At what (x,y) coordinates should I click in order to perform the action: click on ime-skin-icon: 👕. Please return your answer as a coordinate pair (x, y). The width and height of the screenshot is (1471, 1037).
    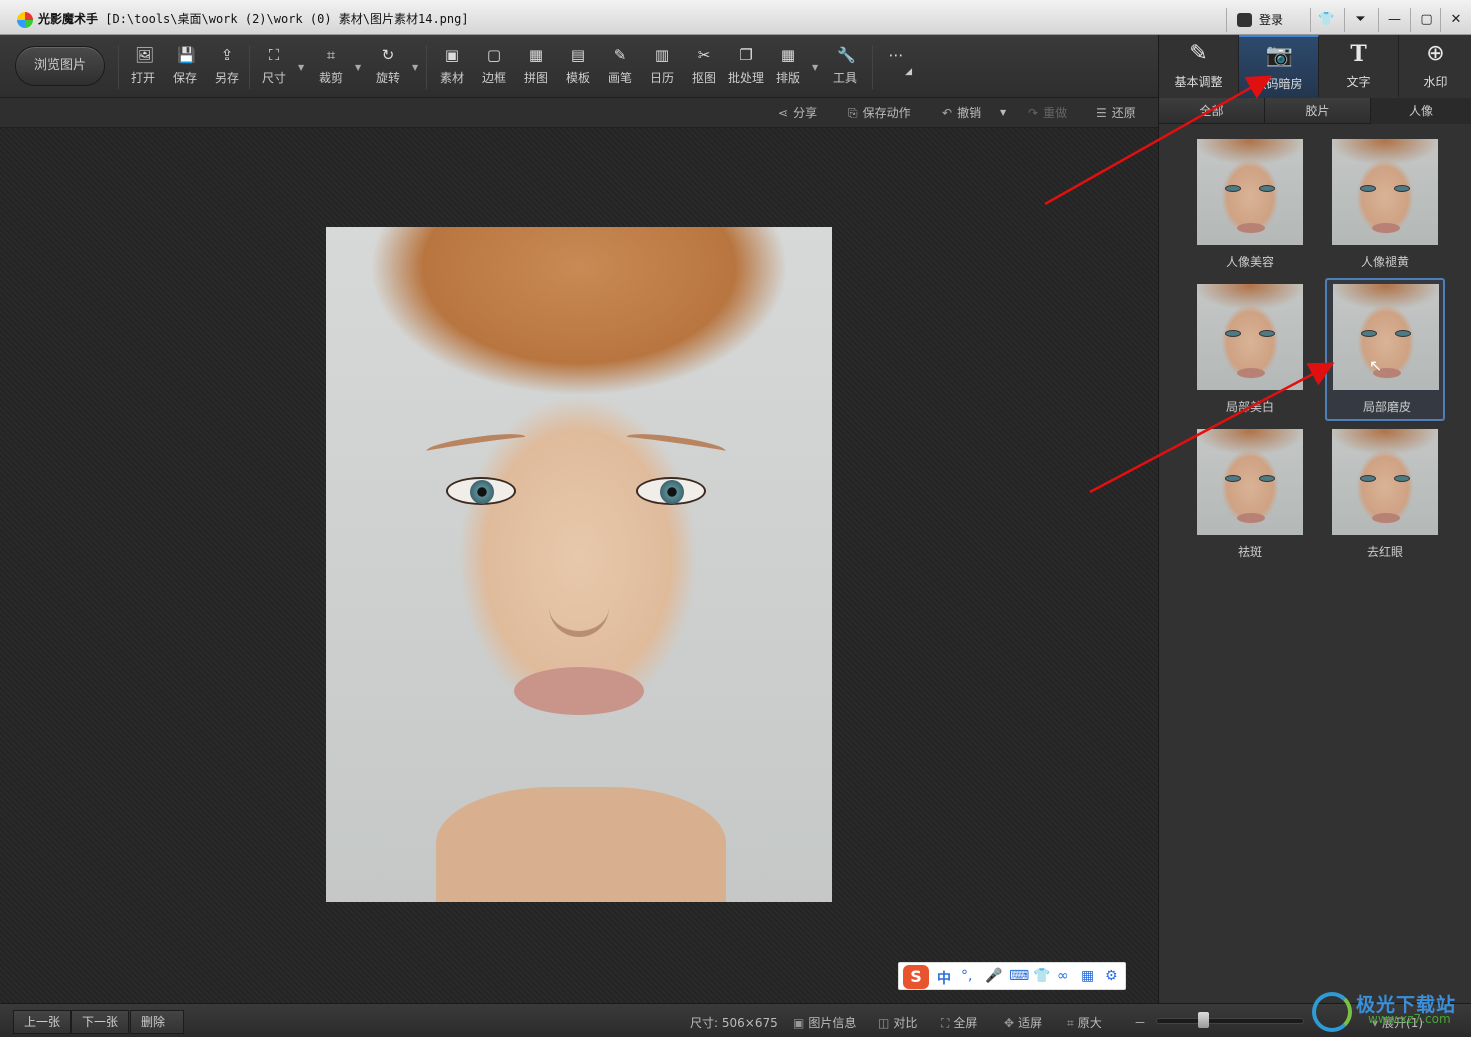
    Looking at the image, I should click on (1041, 976).